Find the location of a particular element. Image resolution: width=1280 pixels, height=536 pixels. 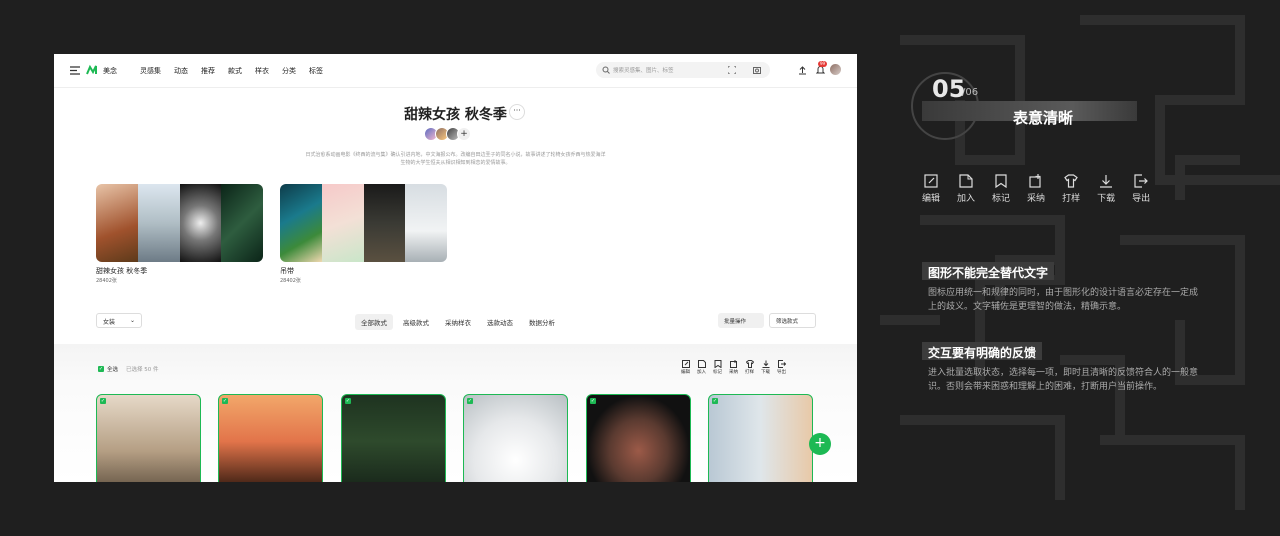

notification-badge: 99 is located at coordinates (823, 64).